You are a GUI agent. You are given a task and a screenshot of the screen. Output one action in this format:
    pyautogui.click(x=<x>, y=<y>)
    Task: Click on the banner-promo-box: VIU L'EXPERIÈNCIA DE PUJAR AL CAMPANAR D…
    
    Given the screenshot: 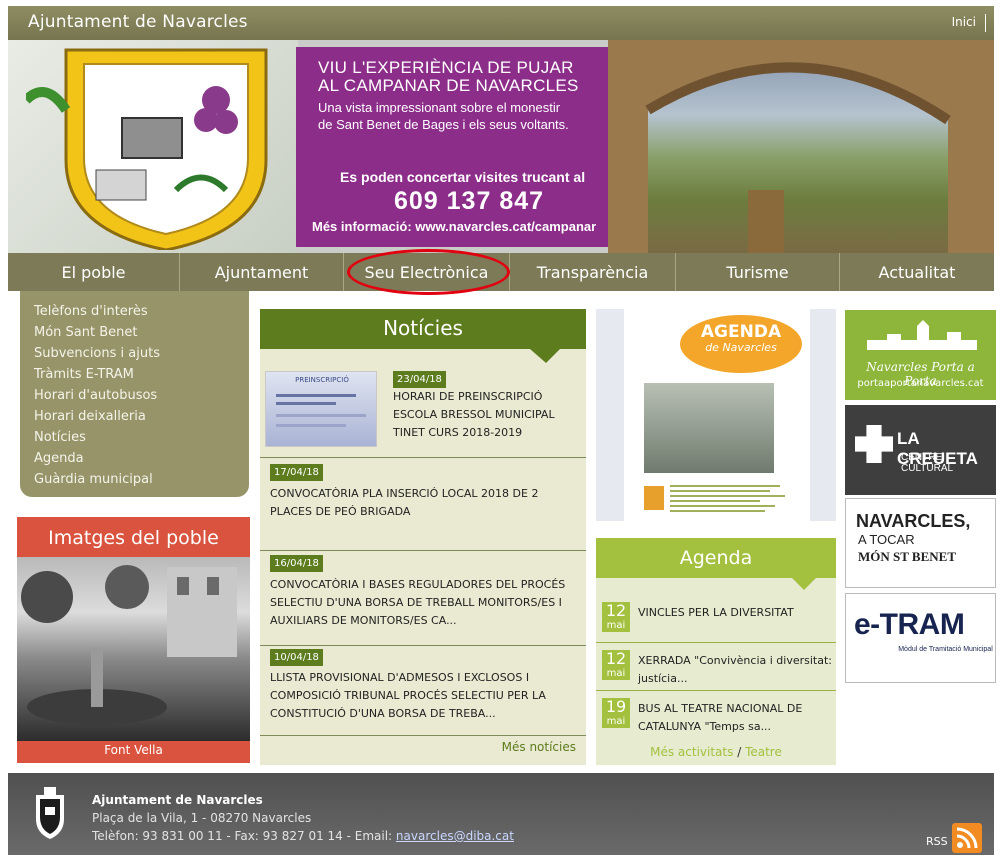 What is the action you would take?
    pyautogui.click(x=452, y=147)
    